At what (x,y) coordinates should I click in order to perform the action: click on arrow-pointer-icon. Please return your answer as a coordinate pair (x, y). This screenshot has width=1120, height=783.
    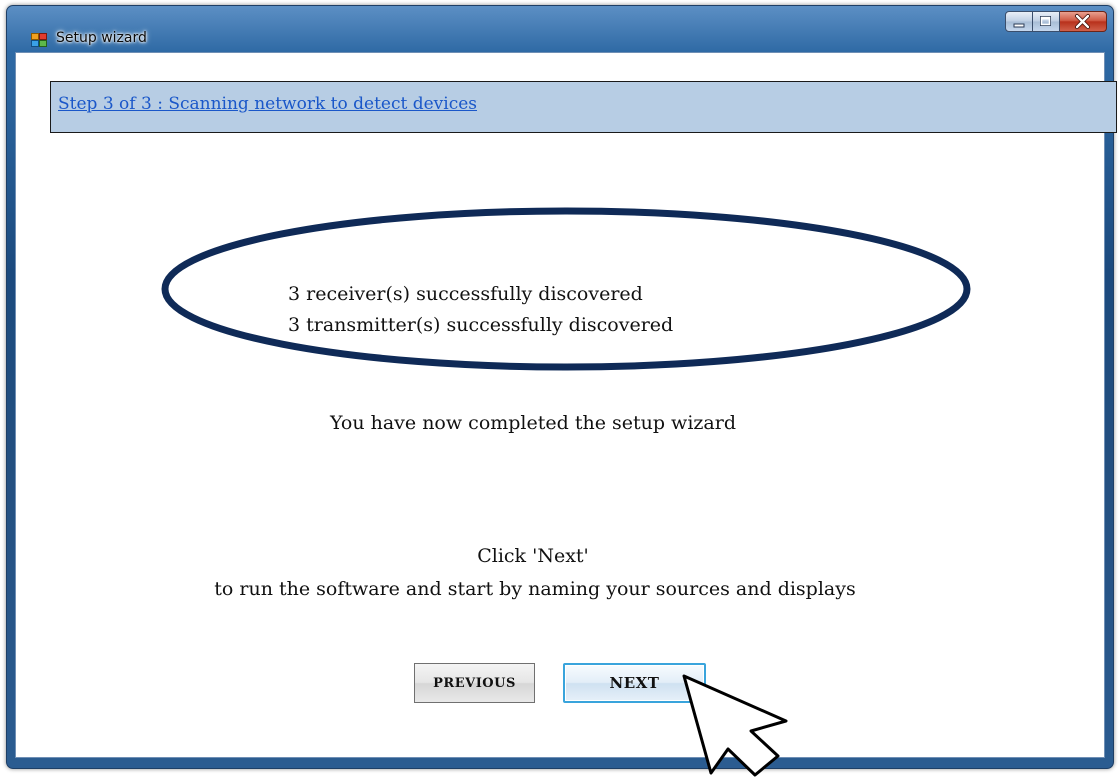
    Looking at the image, I should click on (735, 725).